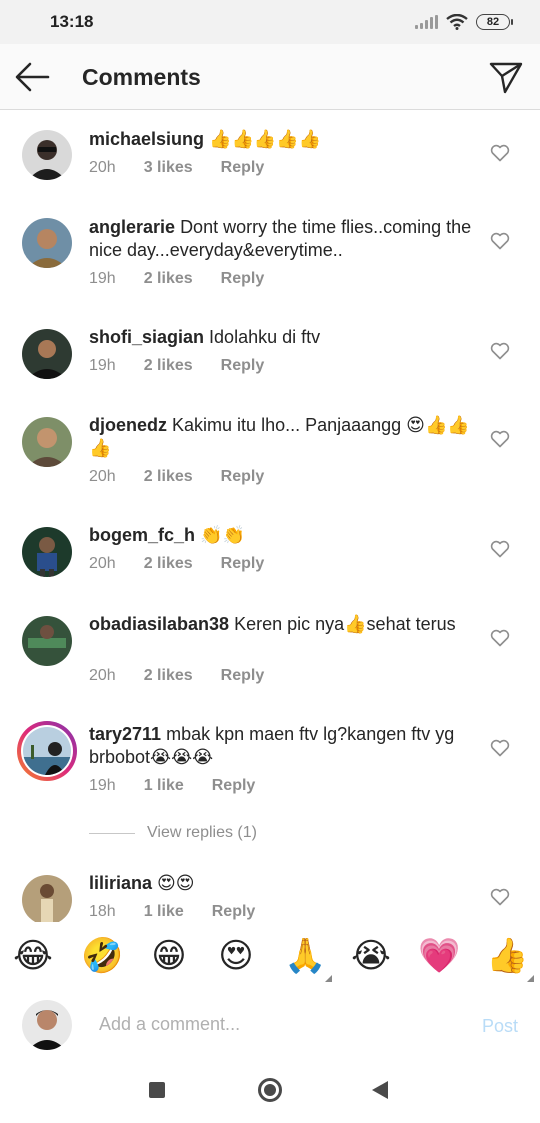 This screenshot has height=1123, width=540. I want to click on comment-body: Keren pic nya👍sehat terus, so click(345, 624).